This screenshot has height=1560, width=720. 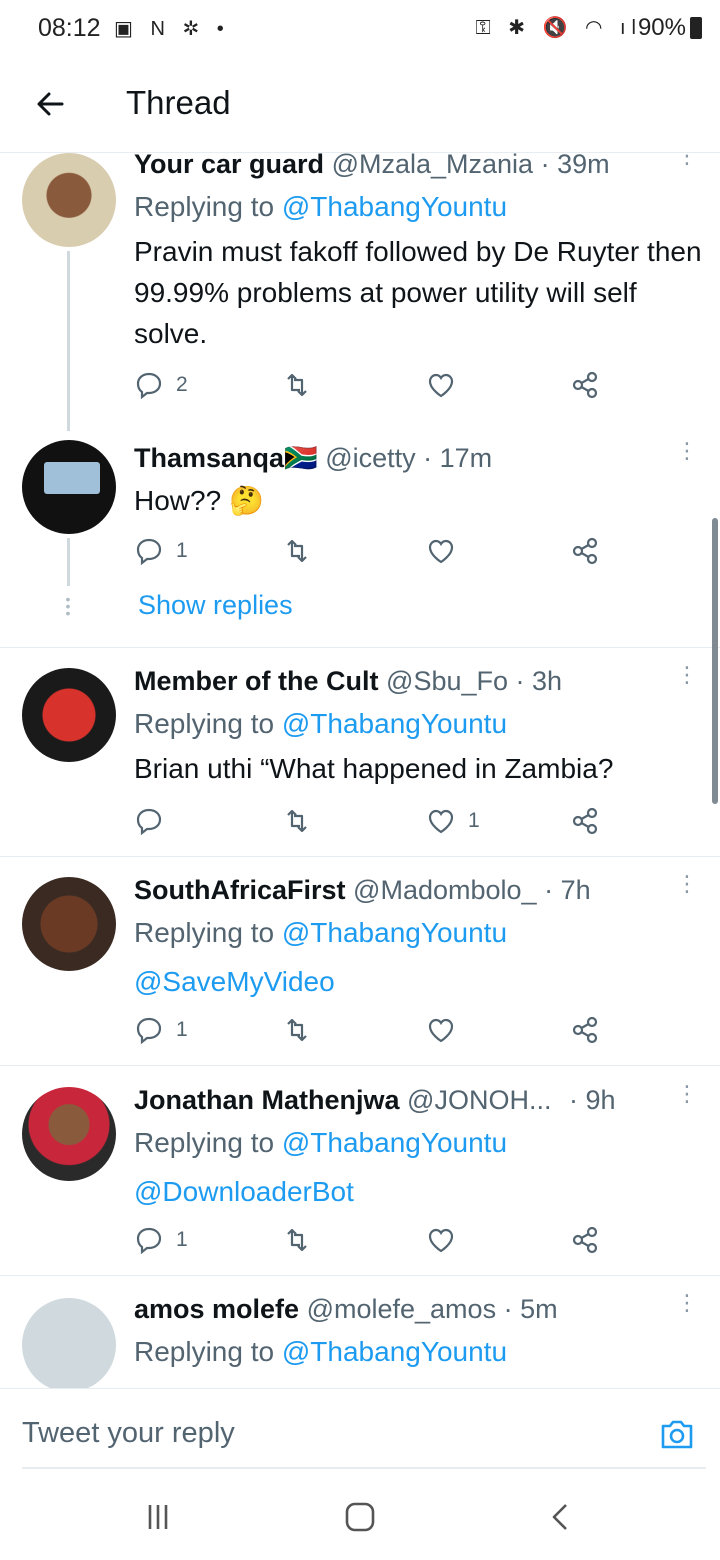 I want to click on home-icon, so click(x=360, y=1517).